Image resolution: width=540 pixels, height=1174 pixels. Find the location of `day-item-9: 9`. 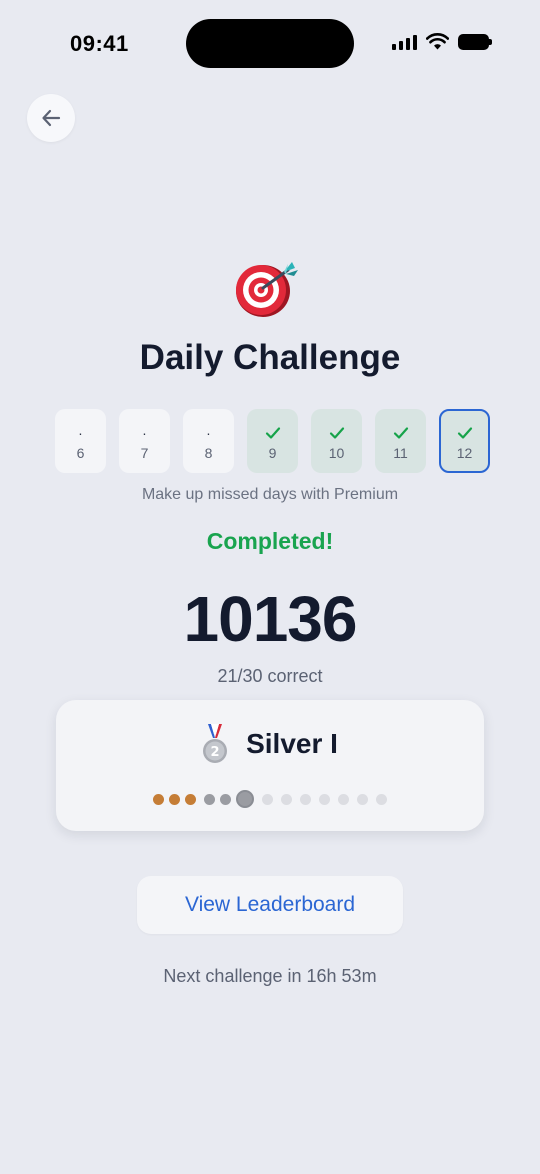

day-item-9: 9 is located at coordinates (272, 441).